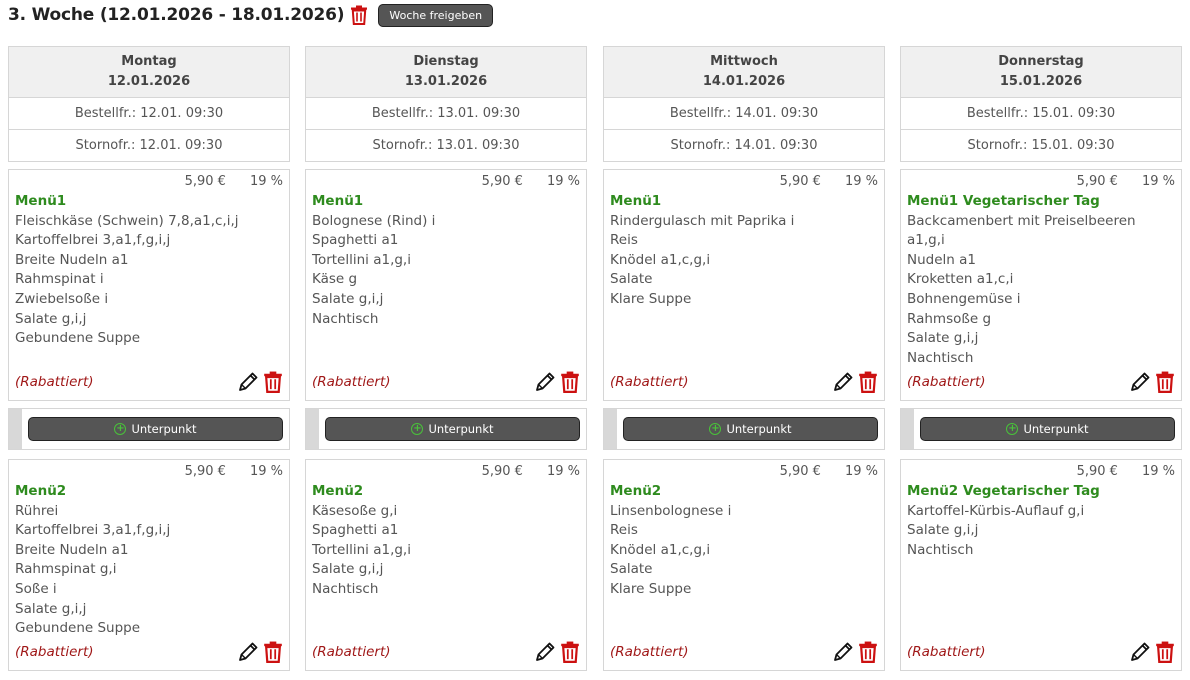  I want to click on menu-item: Rahmsoße g, so click(949, 318).